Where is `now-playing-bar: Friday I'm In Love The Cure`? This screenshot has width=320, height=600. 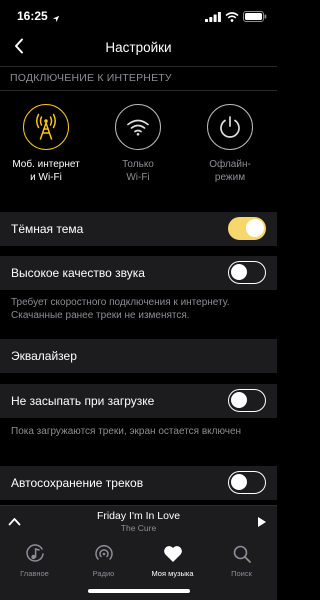
now-playing-bar: Friday I'm In Love The Cure is located at coordinates (138, 520).